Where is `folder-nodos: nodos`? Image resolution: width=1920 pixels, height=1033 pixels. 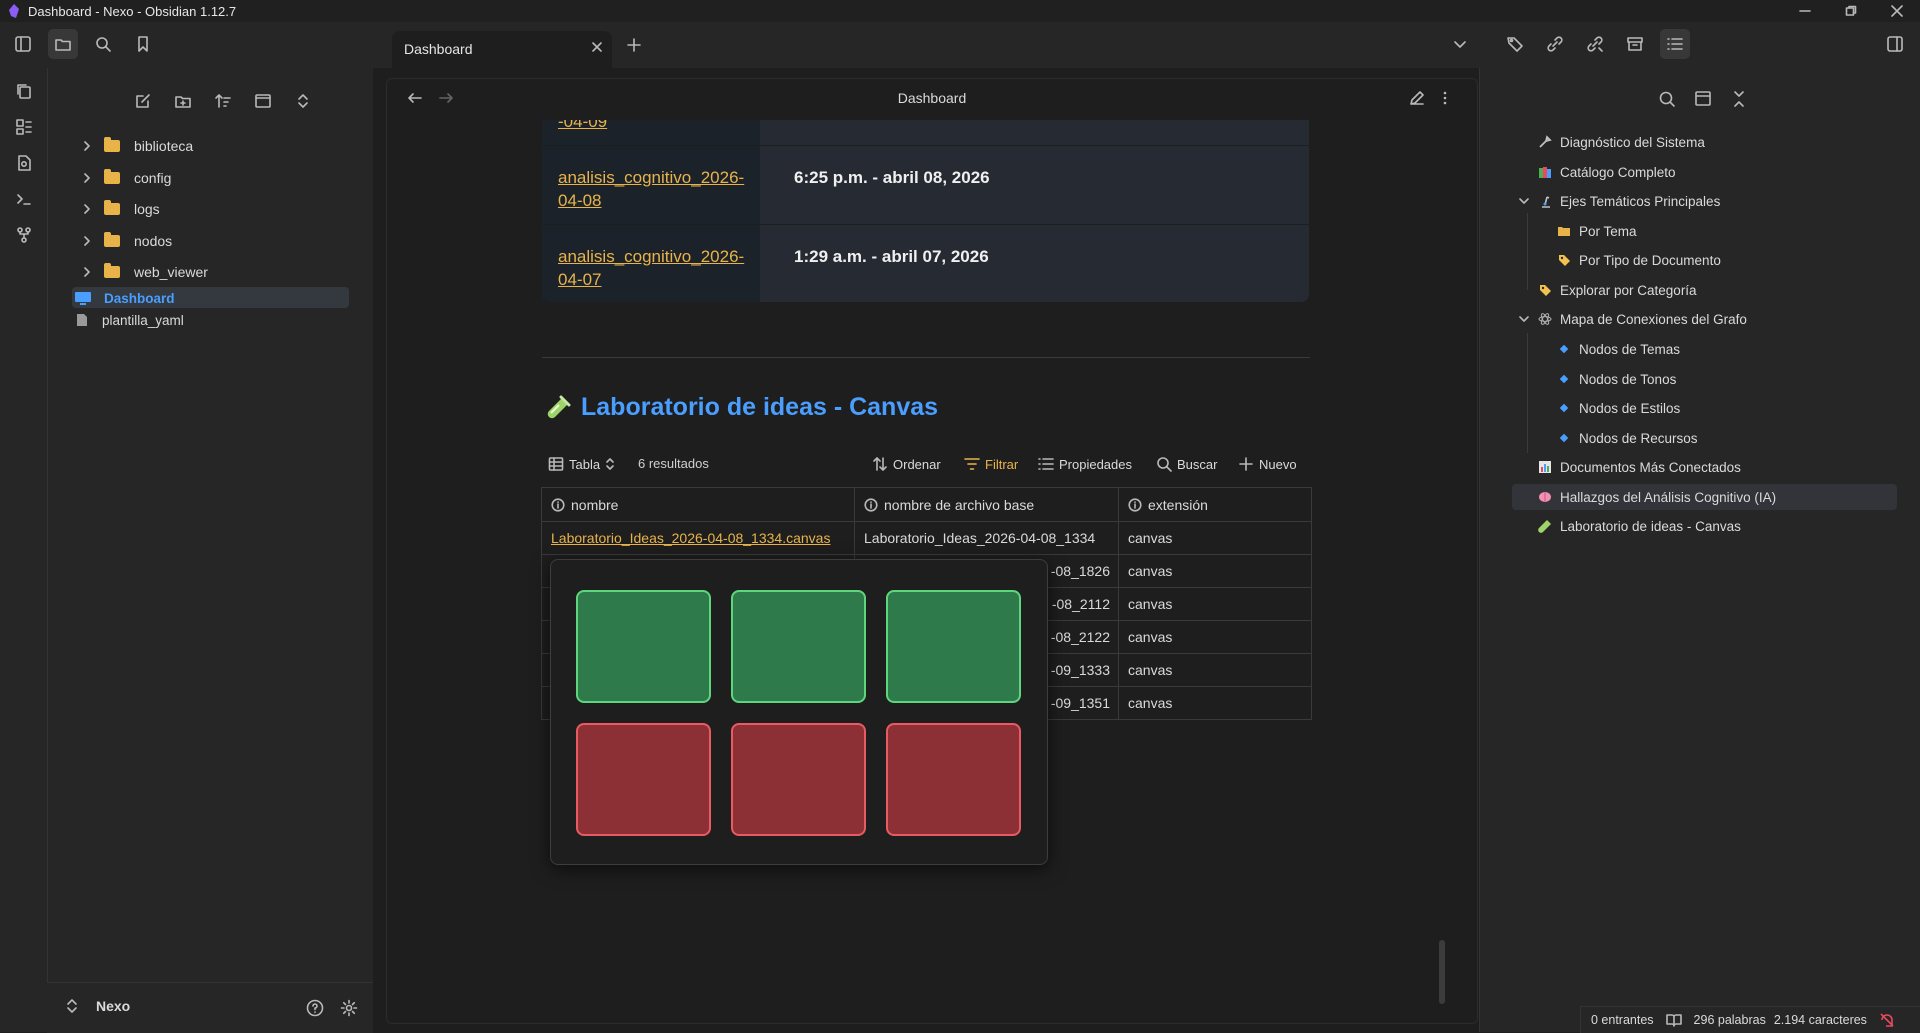 folder-nodos: nodos is located at coordinates (126, 241).